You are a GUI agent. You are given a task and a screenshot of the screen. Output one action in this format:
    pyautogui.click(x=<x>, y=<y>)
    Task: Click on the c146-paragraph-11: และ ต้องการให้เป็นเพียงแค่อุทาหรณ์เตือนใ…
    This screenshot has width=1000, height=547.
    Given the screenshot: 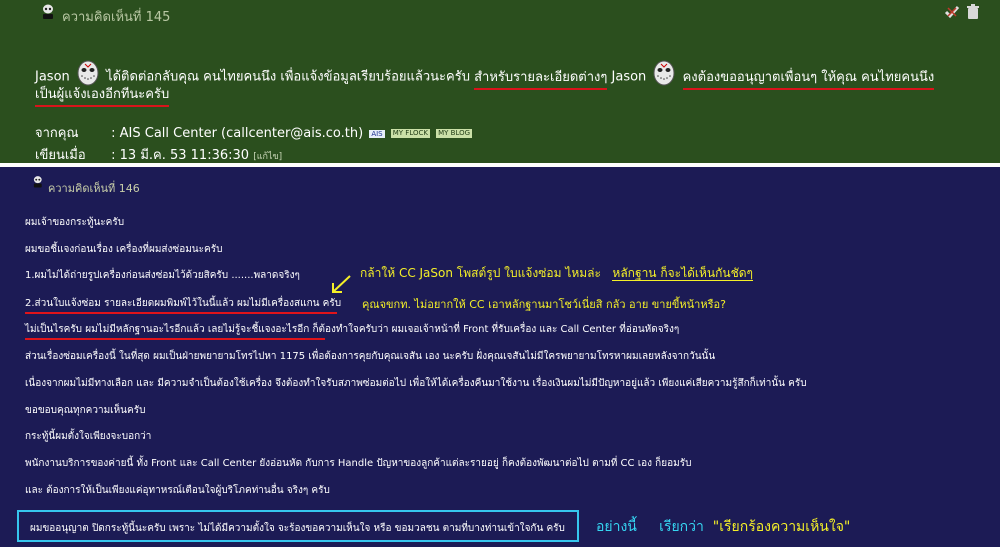 What is the action you would take?
    pyautogui.click(x=177, y=490)
    